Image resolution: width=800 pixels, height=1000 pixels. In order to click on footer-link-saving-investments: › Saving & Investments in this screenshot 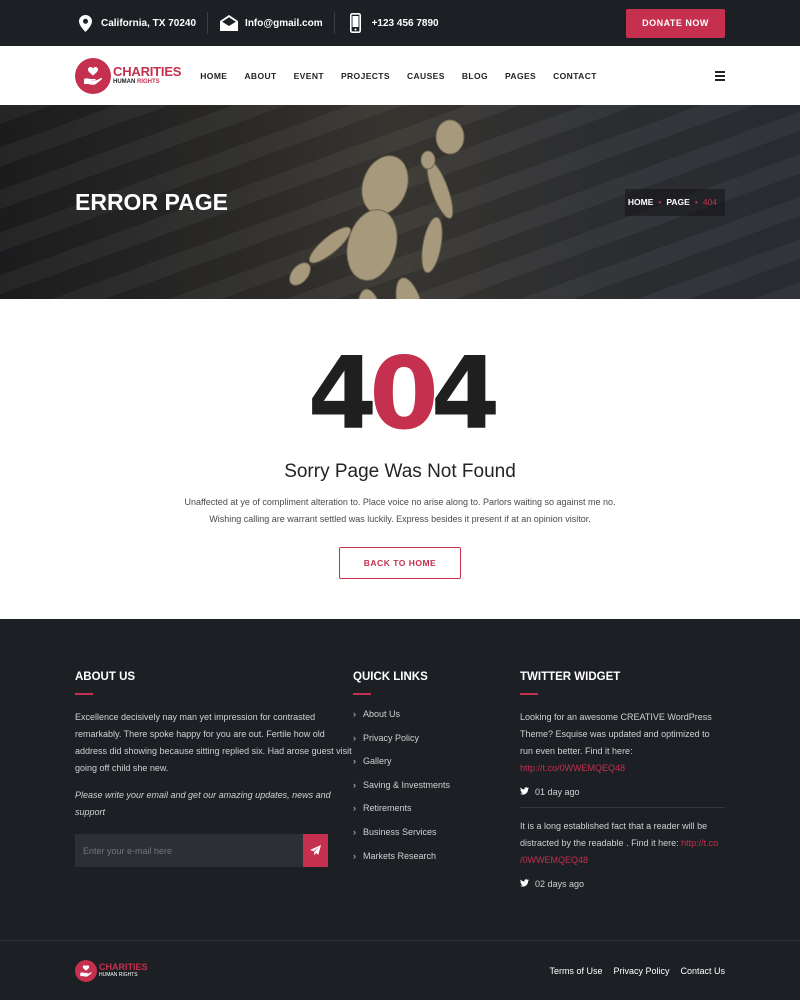, I will do `click(436, 785)`.